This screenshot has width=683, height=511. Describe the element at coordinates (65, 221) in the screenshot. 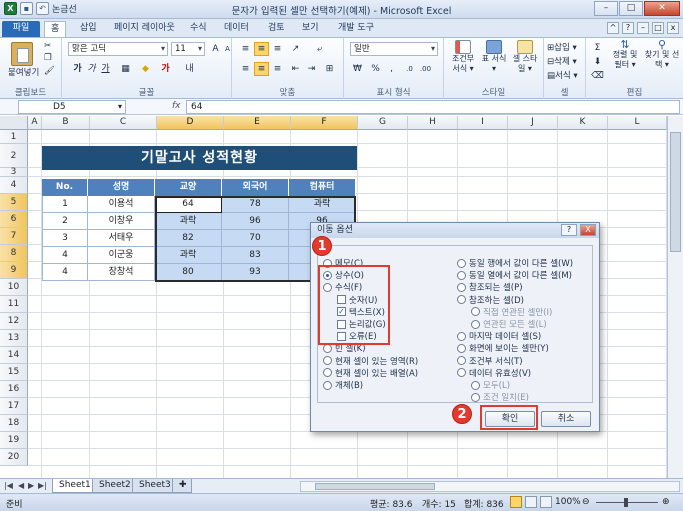

I see `table-cell: 2` at that location.